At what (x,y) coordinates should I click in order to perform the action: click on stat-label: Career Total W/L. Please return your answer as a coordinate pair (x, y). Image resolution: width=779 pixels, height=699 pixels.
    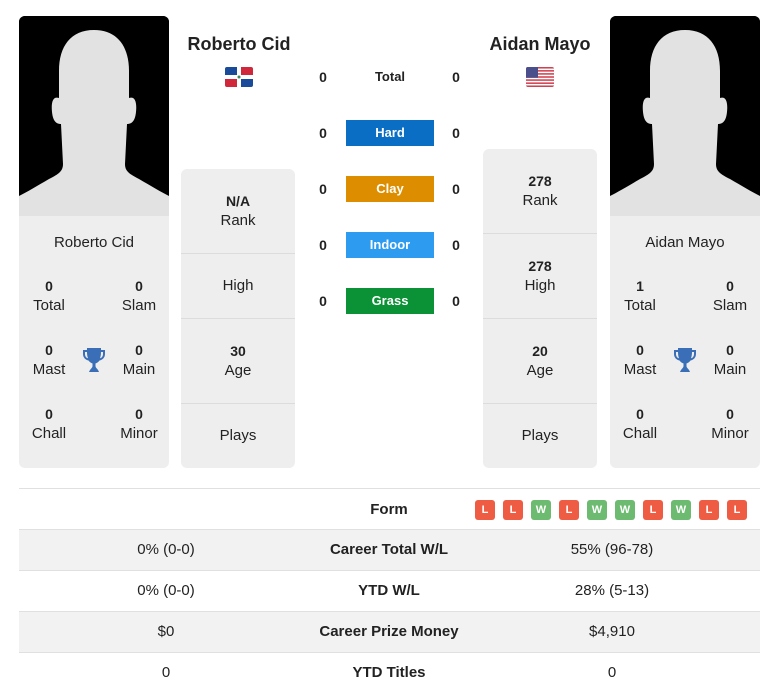
    Looking at the image, I should click on (389, 549).